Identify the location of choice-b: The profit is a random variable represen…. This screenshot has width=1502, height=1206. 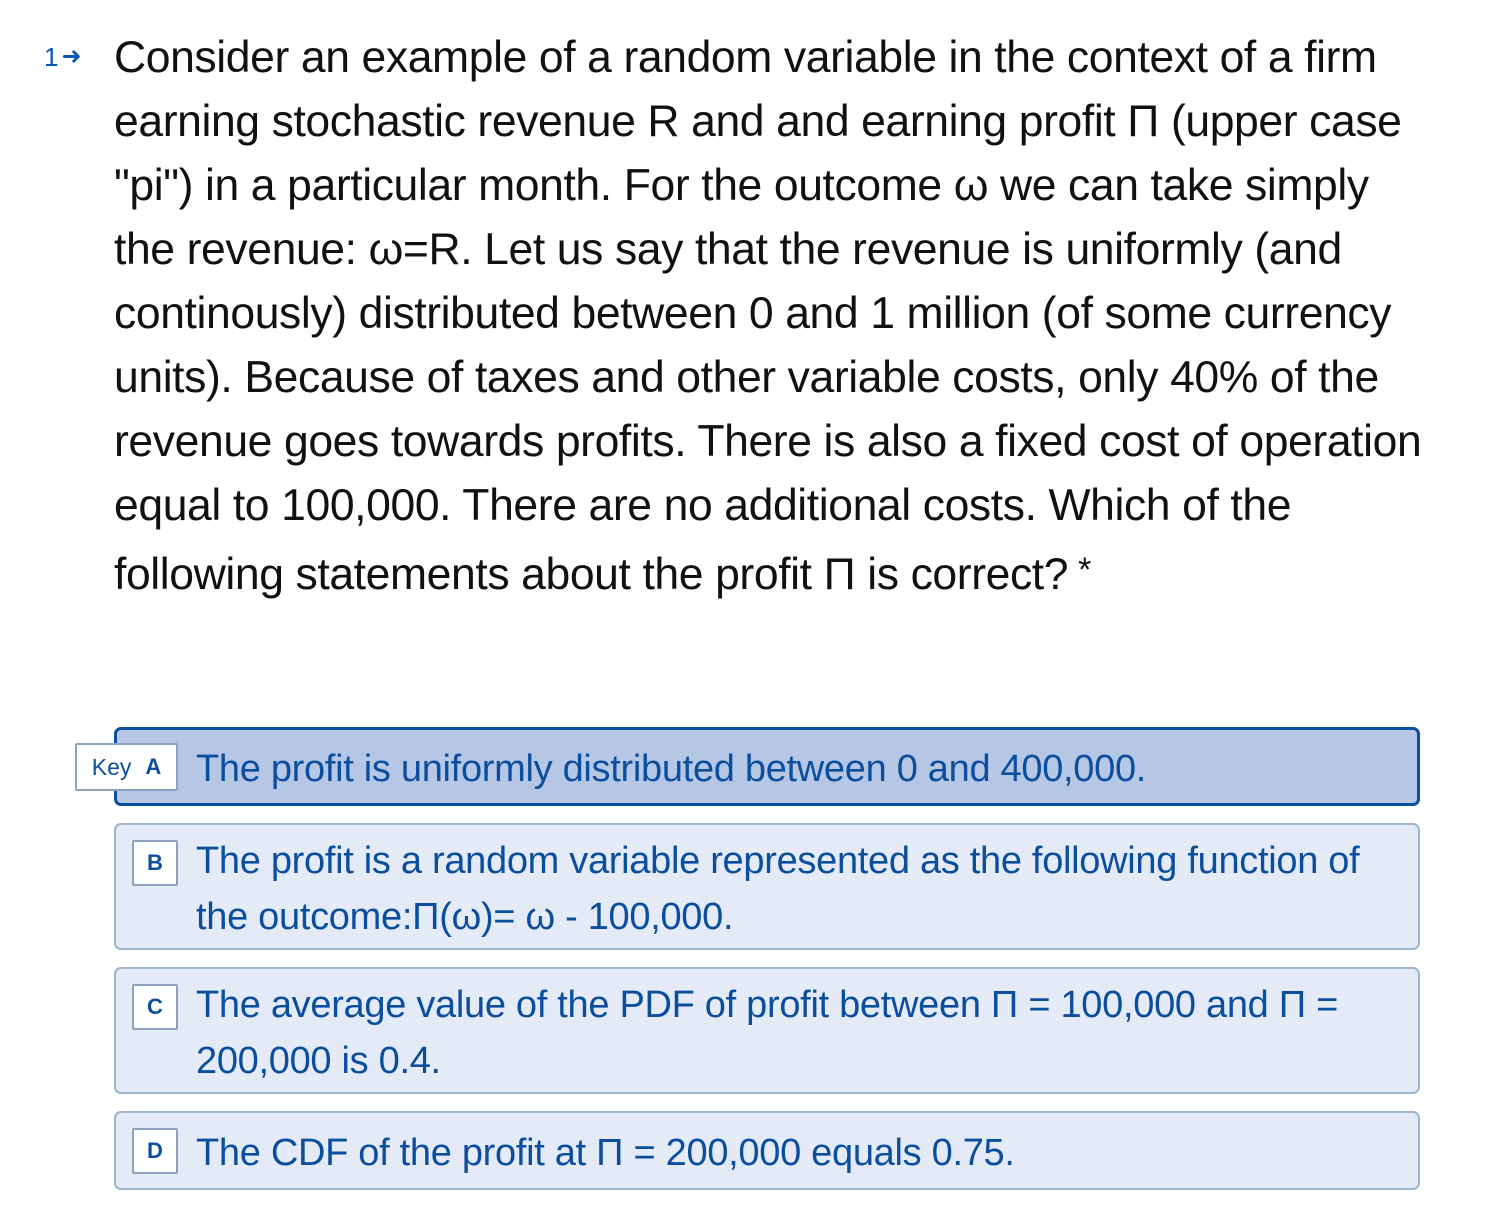
(767, 886).